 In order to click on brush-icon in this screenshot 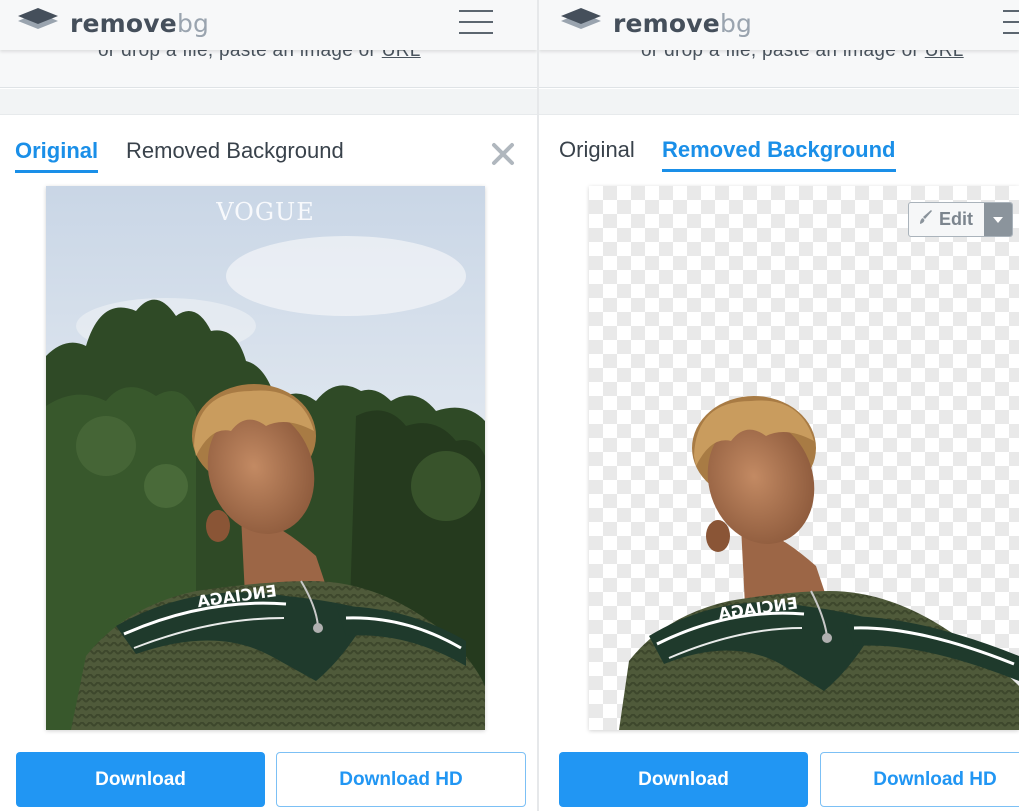, I will do `click(926, 219)`.